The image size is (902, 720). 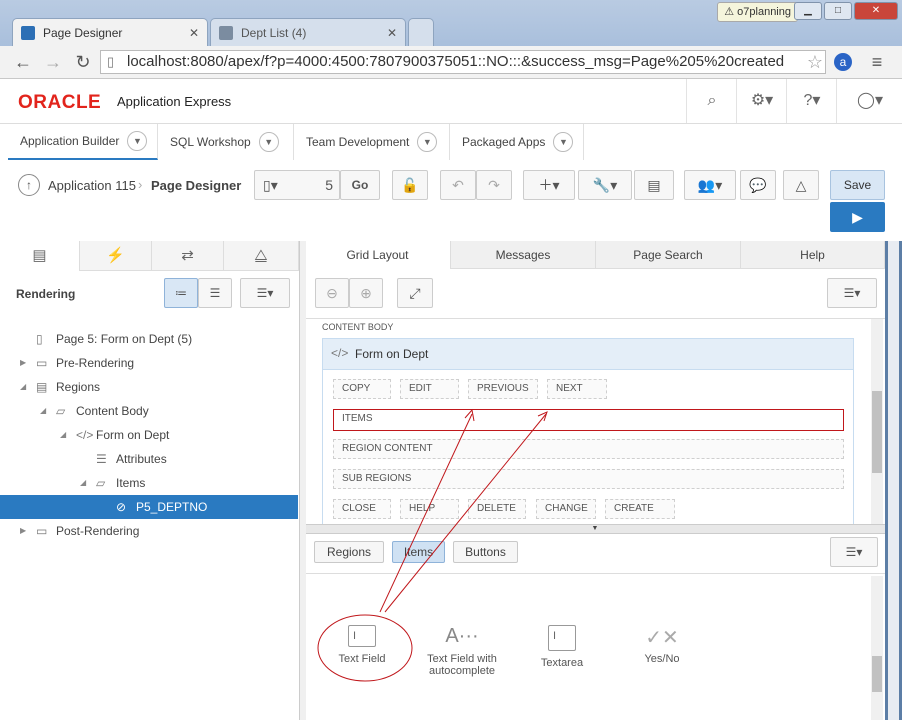 What do you see at coordinates (149, 411) in the screenshot?
I see `tree-node: ◢ ▱ Content Body` at bounding box center [149, 411].